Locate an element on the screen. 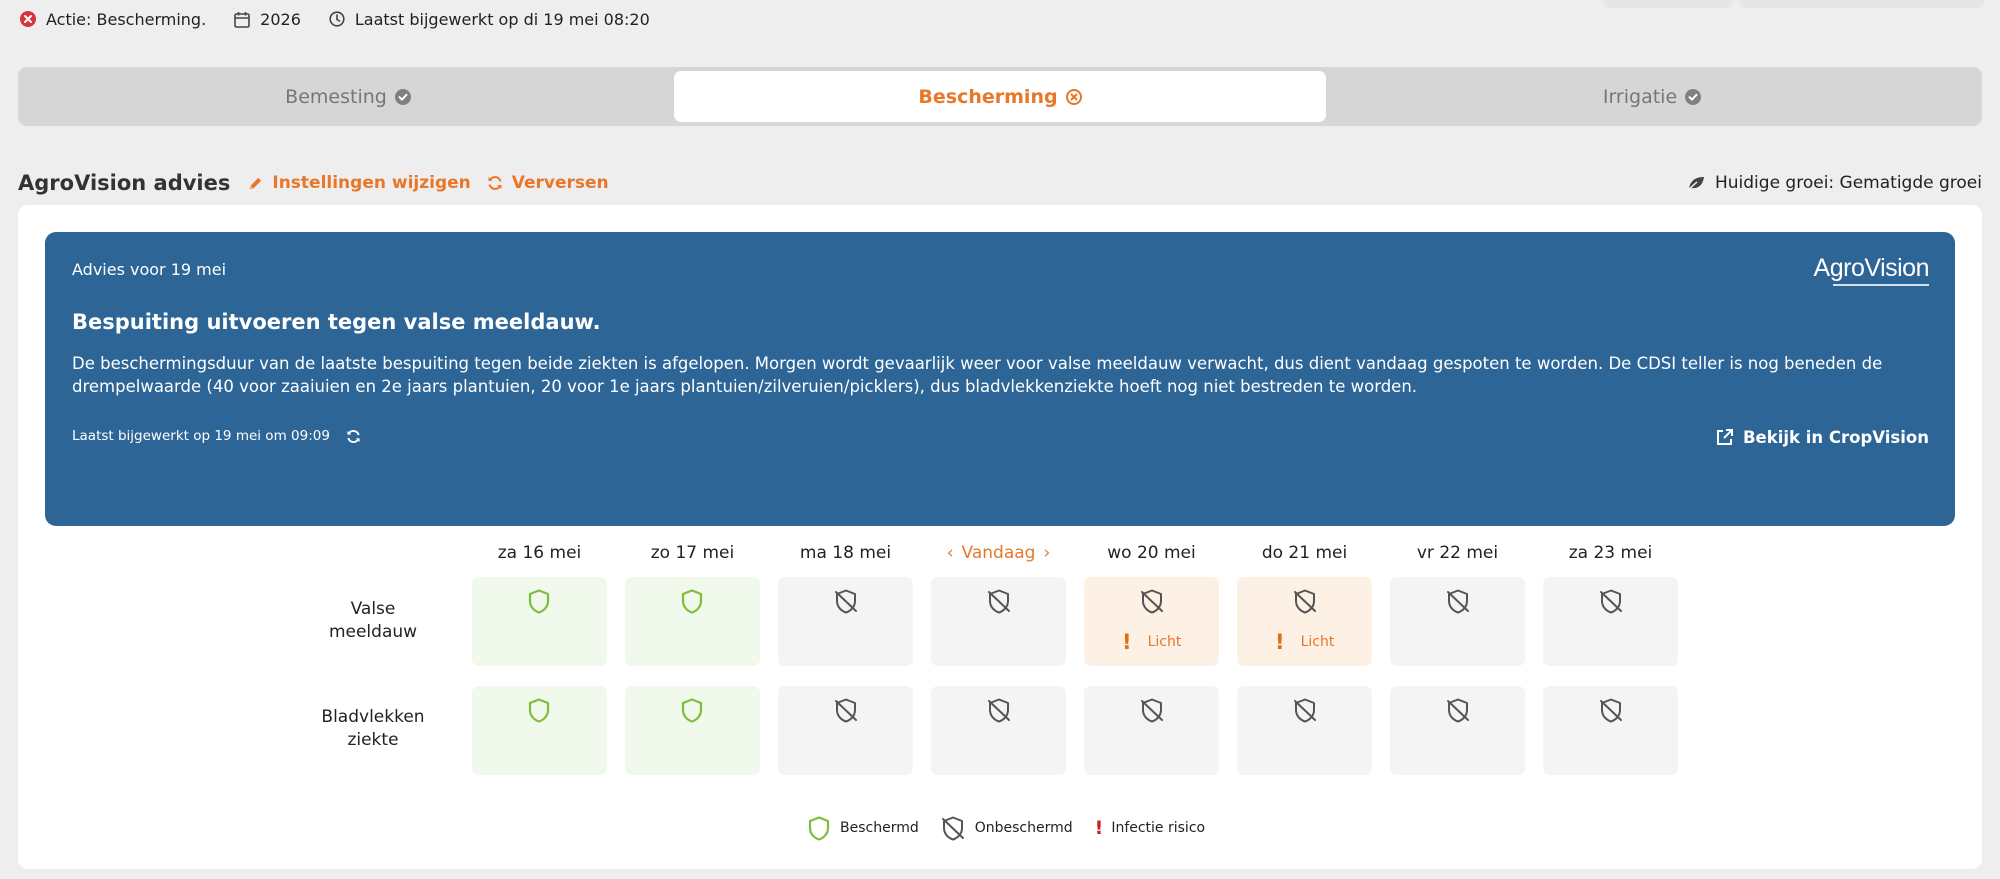 The image size is (2000, 879). next-day-icon: › is located at coordinates (1046, 553).